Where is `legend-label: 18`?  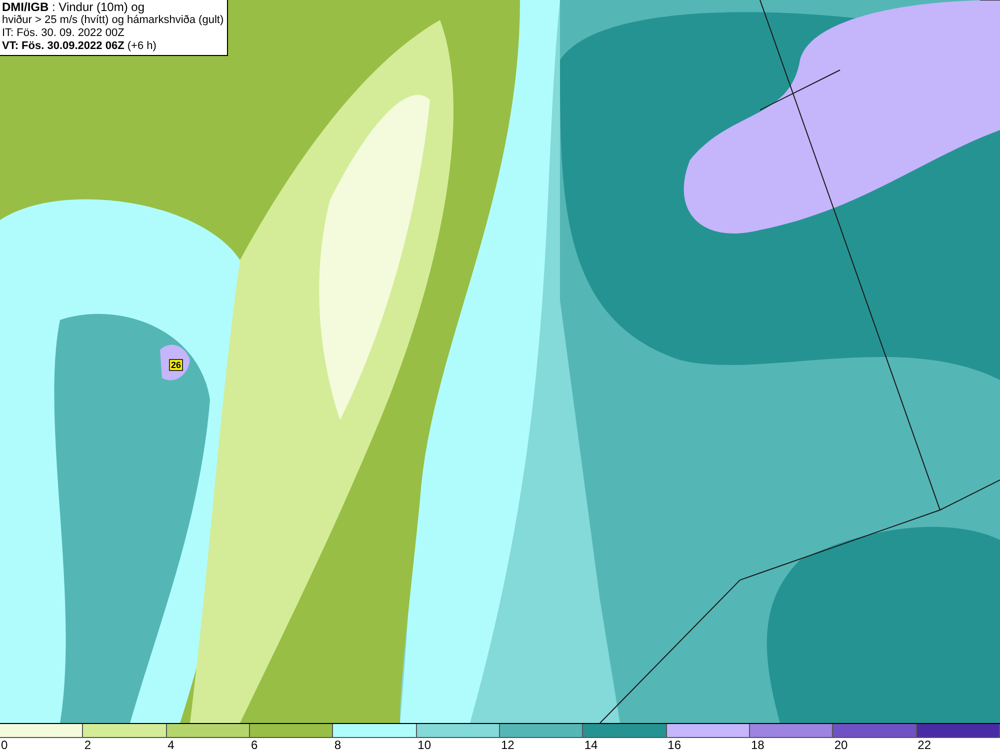 legend-label: 18 is located at coordinates (757, 745).